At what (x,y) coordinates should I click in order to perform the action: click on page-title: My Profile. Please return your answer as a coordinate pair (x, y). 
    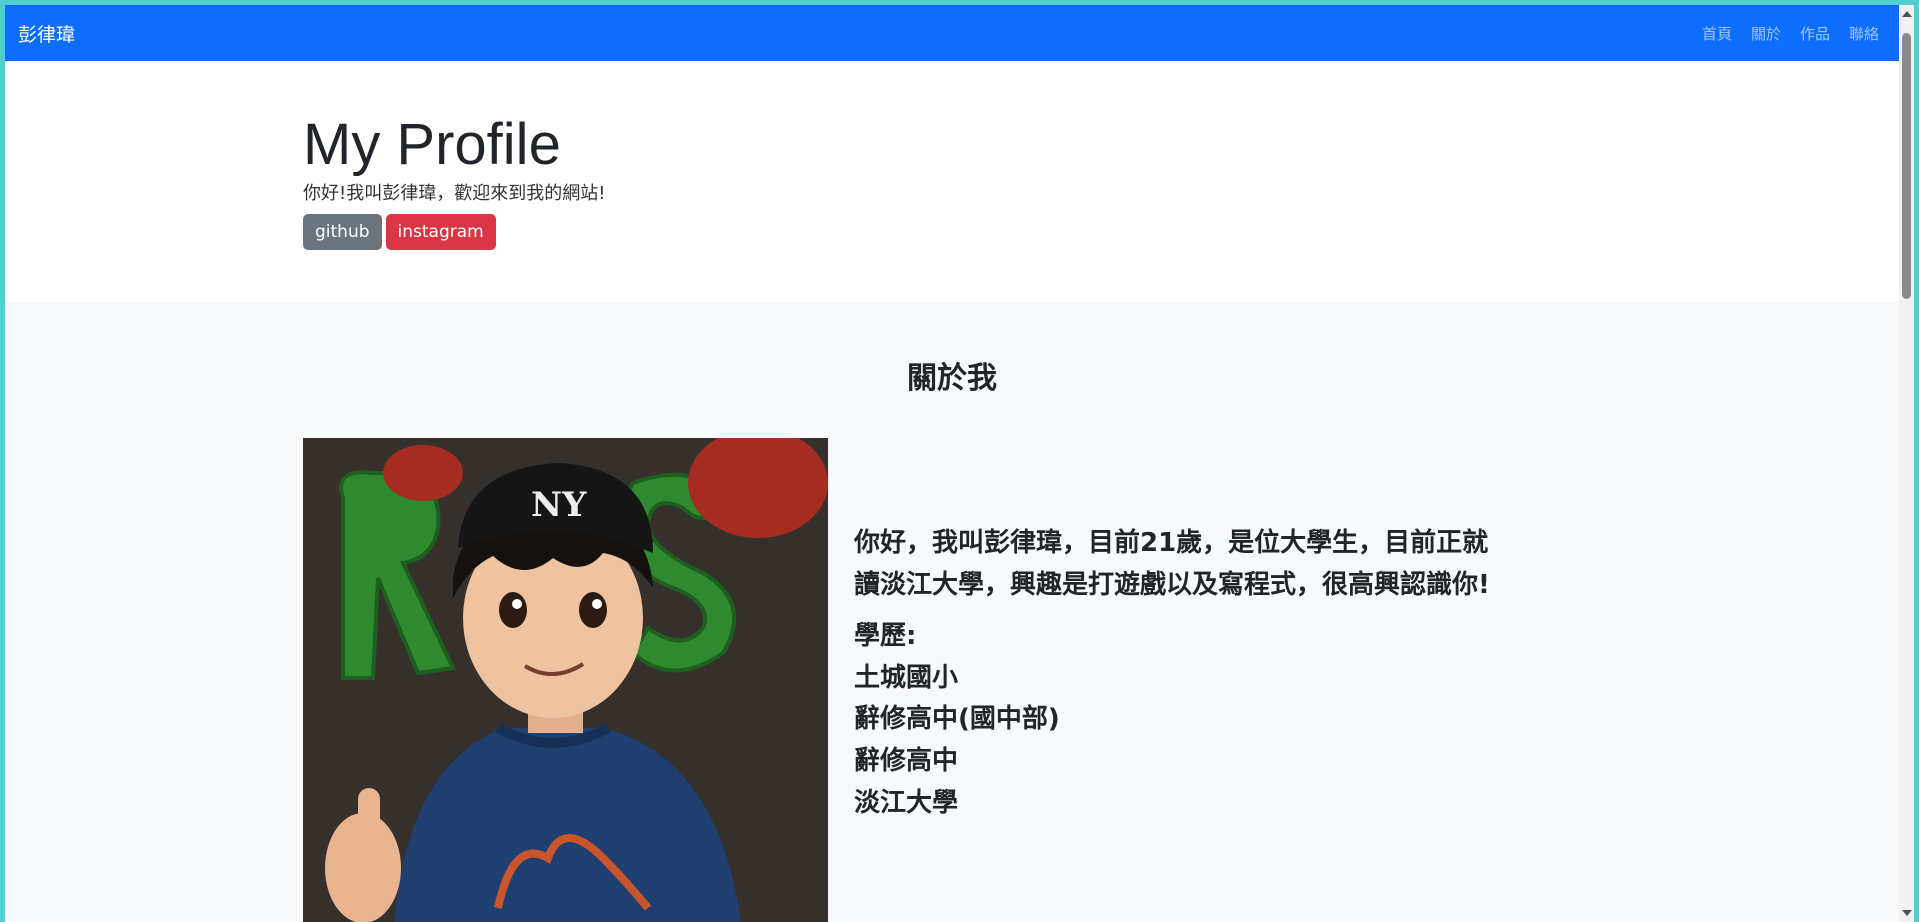
    Looking at the image, I should click on (432, 144).